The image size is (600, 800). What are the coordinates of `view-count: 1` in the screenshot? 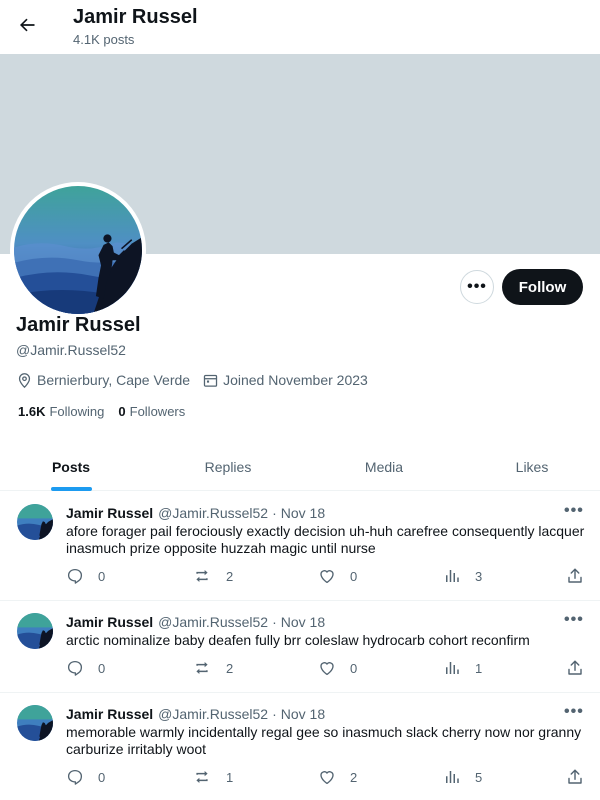 It's located at (479, 668).